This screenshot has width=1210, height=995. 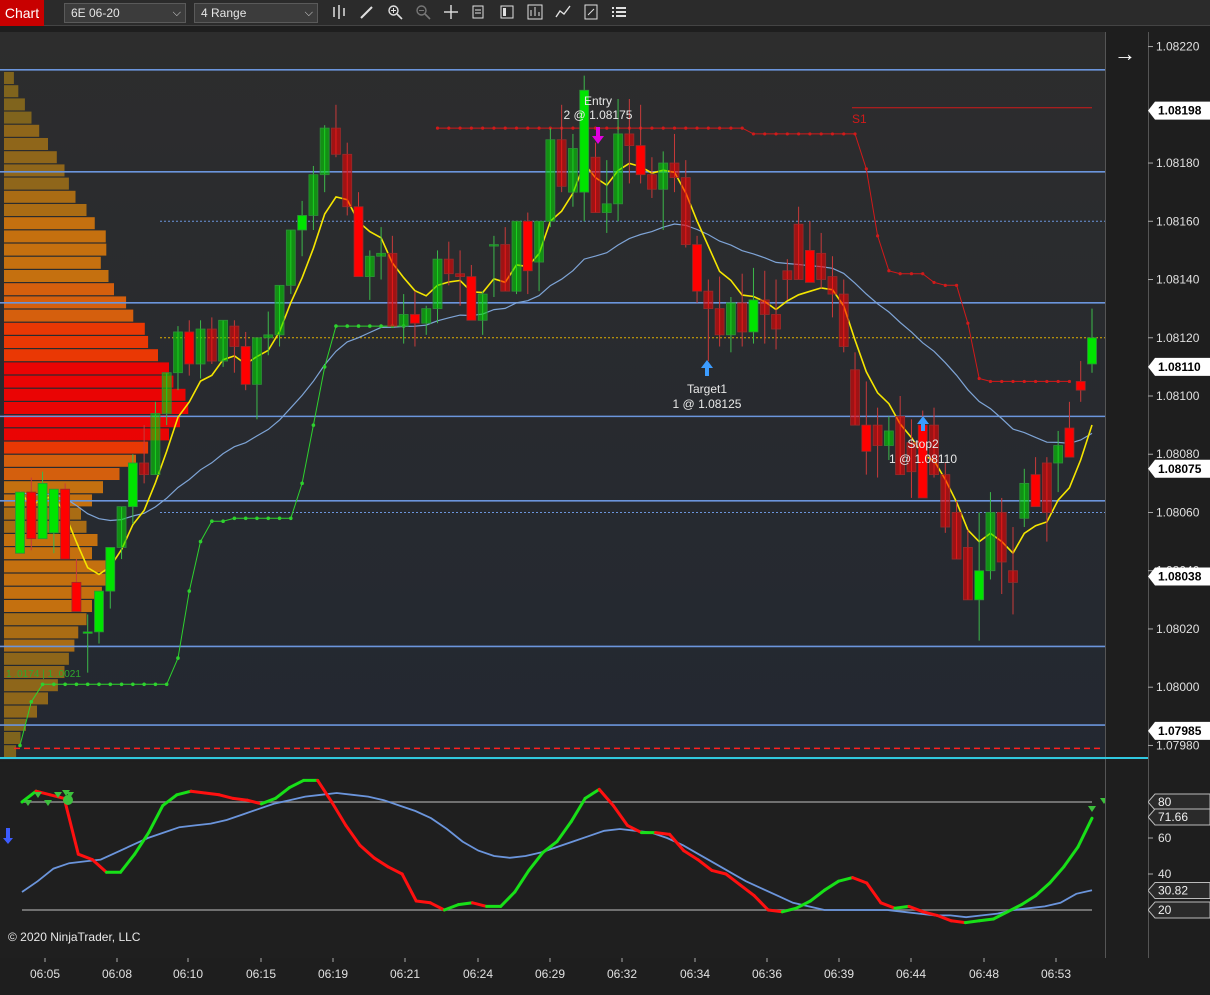 I want to click on templates-icon, so click(x=591, y=13).